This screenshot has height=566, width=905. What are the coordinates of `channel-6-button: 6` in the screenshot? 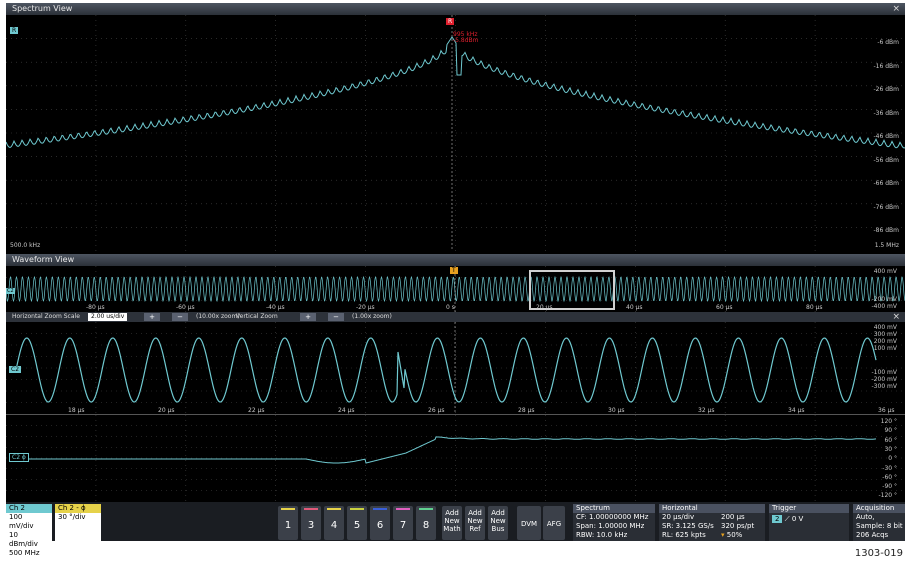 It's located at (380, 523).